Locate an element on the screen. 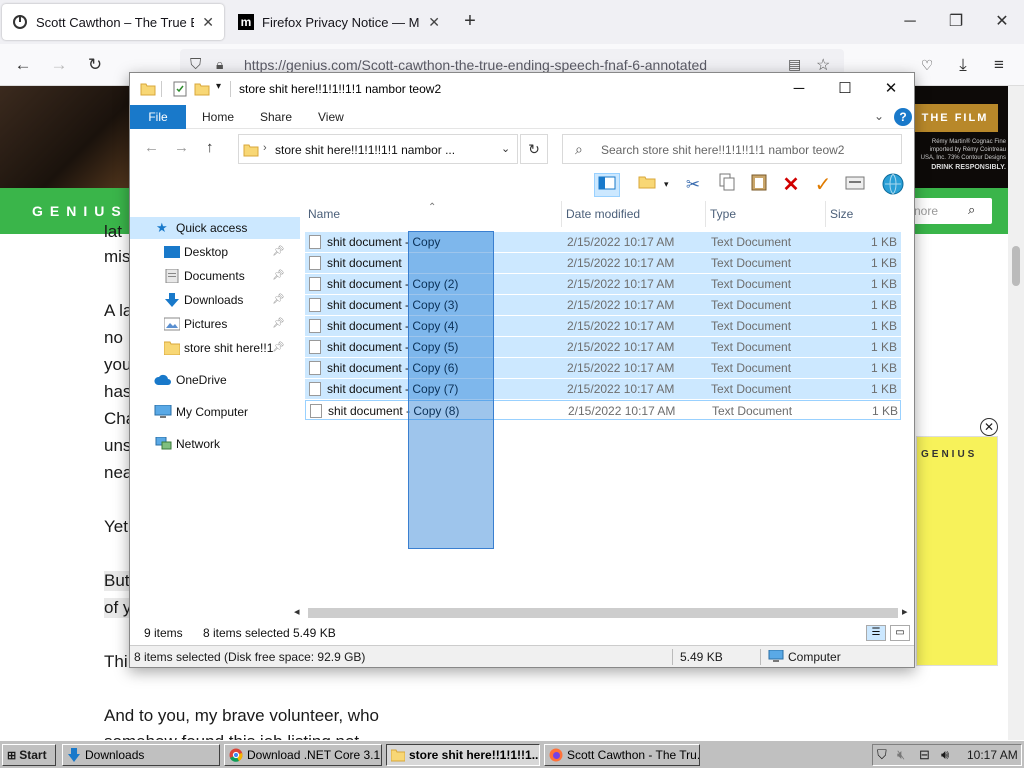 This screenshot has width=1024, height=768. nav-documents: Documents 📌︎ is located at coordinates (215, 276).